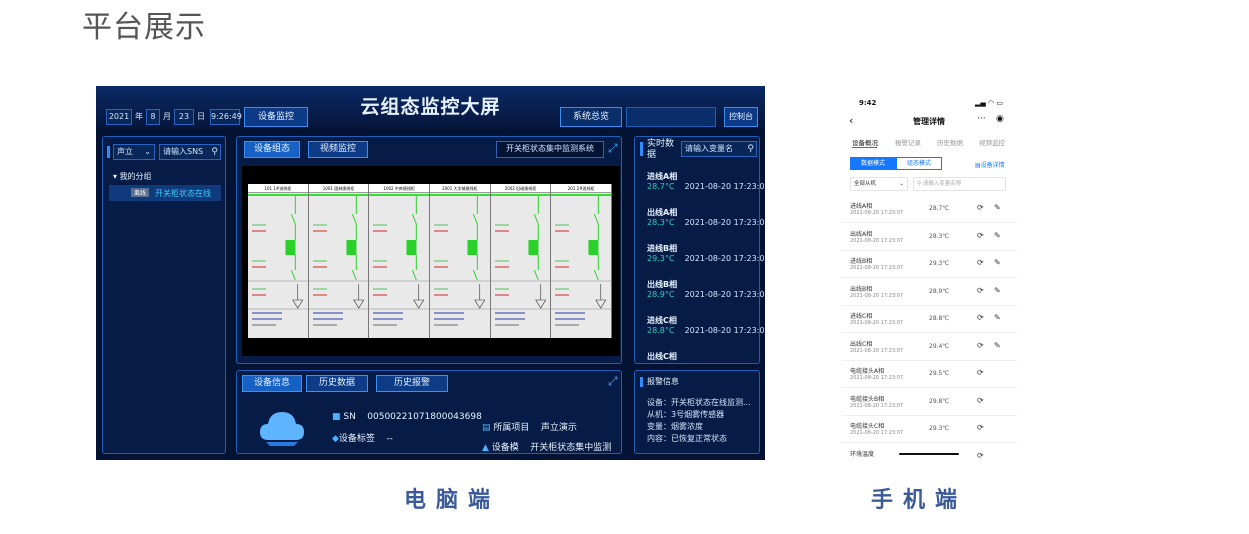 Image resolution: width=1249 pixels, height=534 pixels. What do you see at coordinates (662, 176) in the screenshot?
I see `realtime-item-name: 进线A相` at bounding box center [662, 176].